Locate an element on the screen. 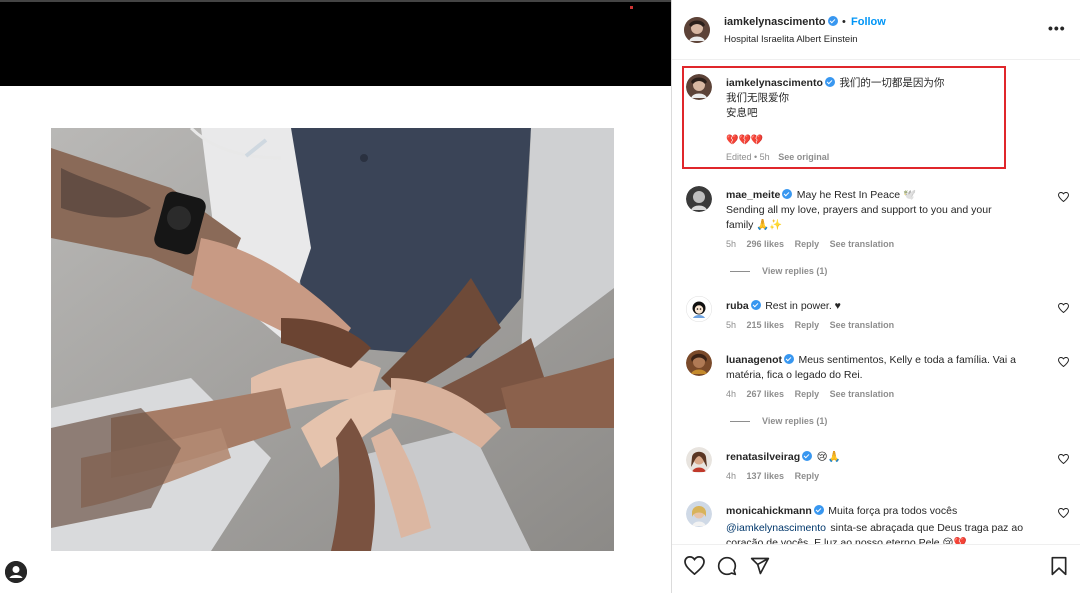 Image resolution: width=1080 pixels, height=593 pixels. caption-emojis: 💔💔💔 is located at coordinates (745, 140).